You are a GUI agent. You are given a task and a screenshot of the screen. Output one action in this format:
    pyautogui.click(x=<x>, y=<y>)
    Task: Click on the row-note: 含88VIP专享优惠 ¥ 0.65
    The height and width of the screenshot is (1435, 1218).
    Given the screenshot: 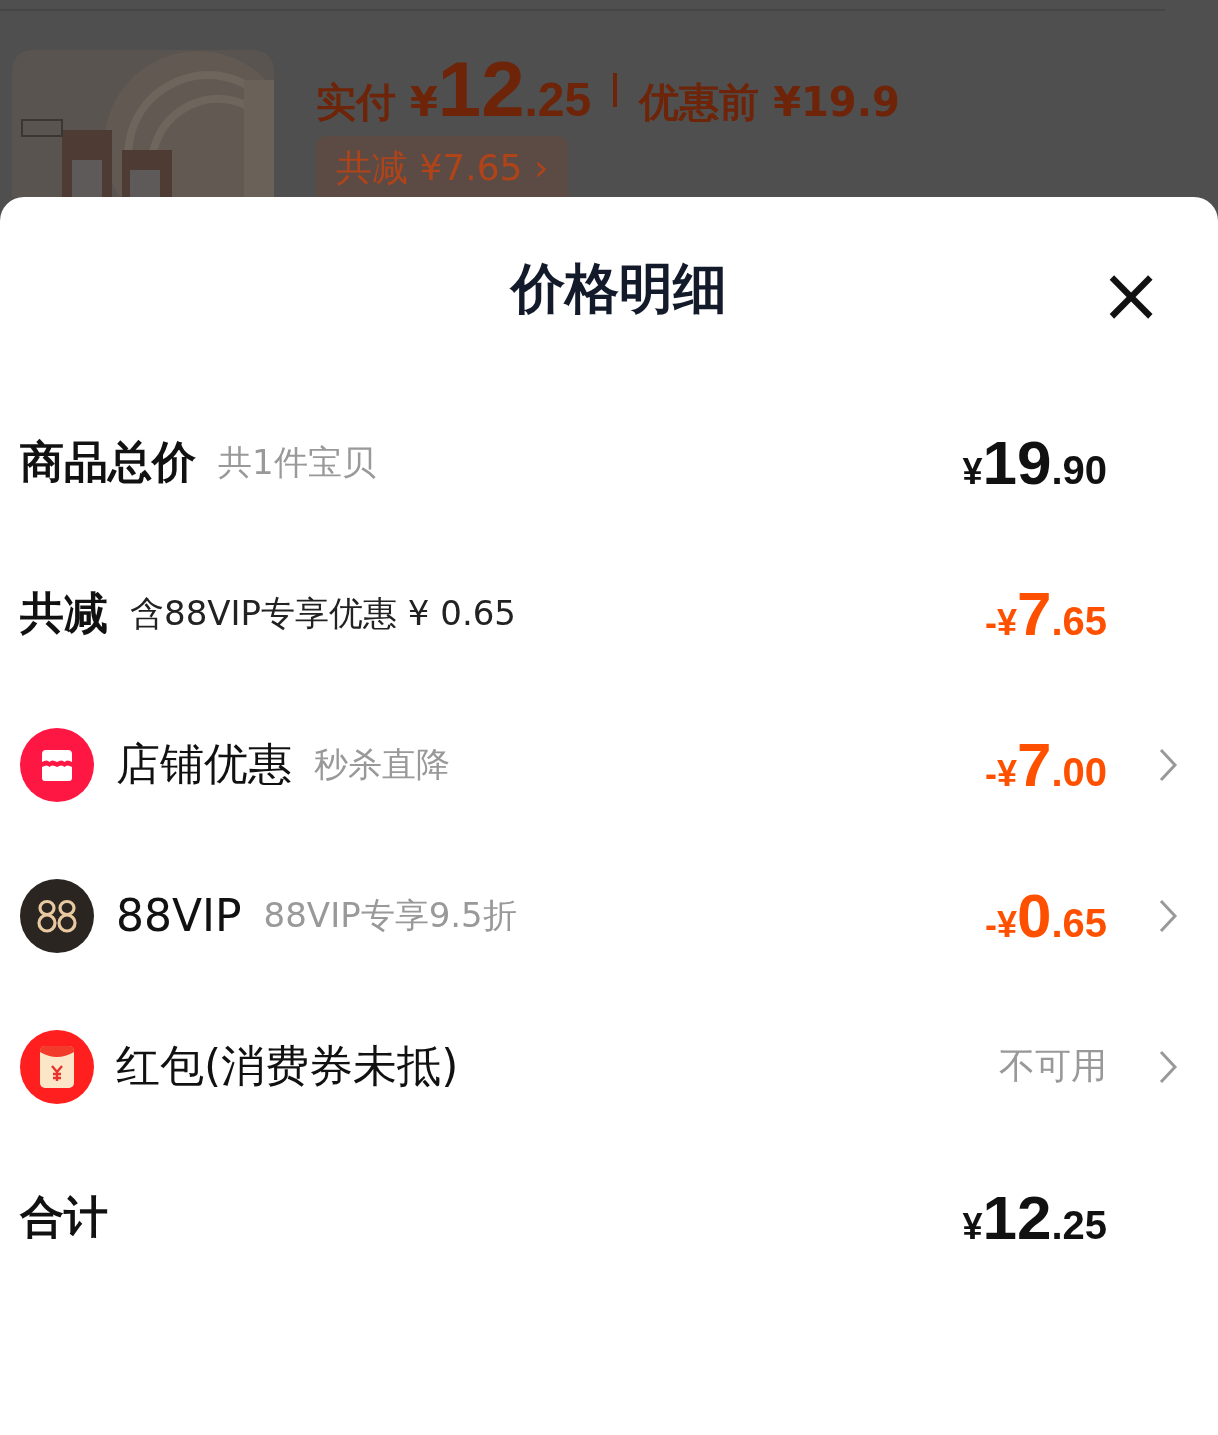 What is the action you would take?
    pyautogui.click(x=323, y=613)
    